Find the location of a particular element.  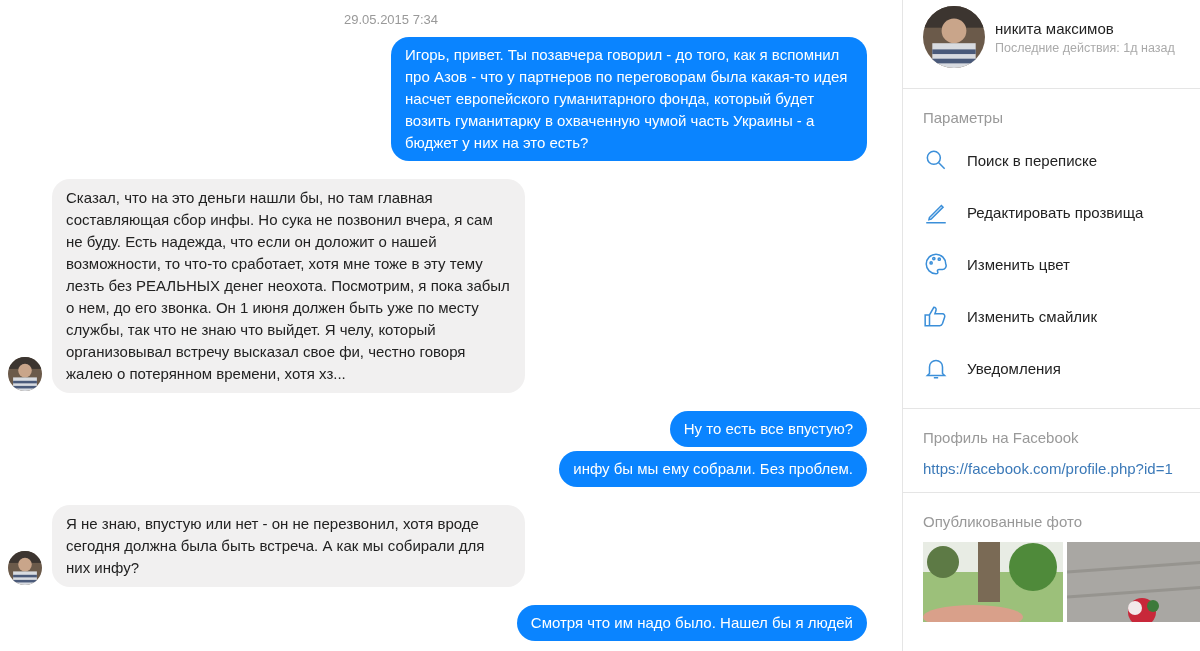

menu-item: Изменить цвет is located at coordinates (1061, 264).